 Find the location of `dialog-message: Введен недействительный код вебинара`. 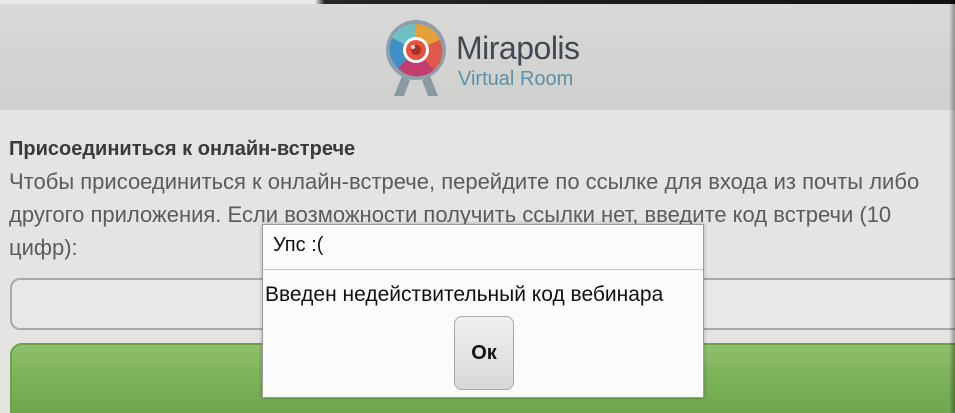

dialog-message: Введен недействительный код вебинара is located at coordinates (464, 294).